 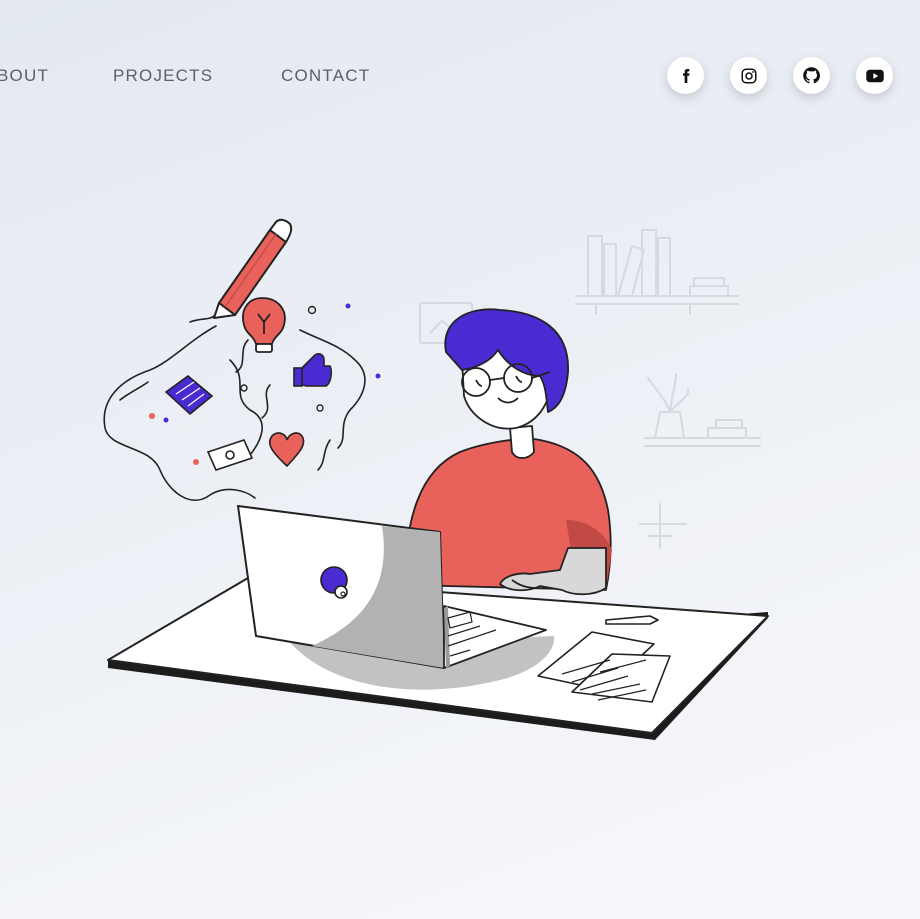 I want to click on wall-brick-lines, so click(x=663, y=526).